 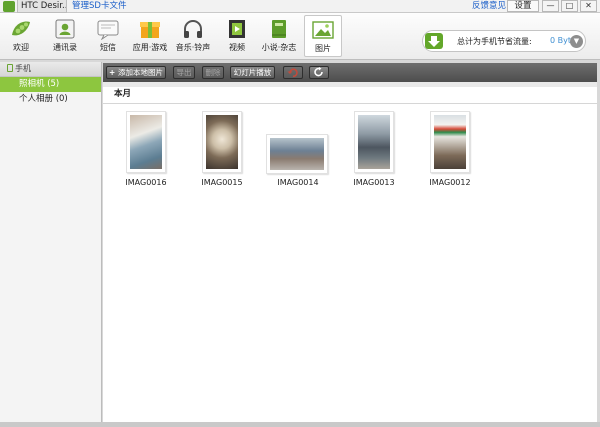 What do you see at coordinates (374, 182) in the screenshot?
I see `photo-name: IMAG0013` at bounding box center [374, 182].